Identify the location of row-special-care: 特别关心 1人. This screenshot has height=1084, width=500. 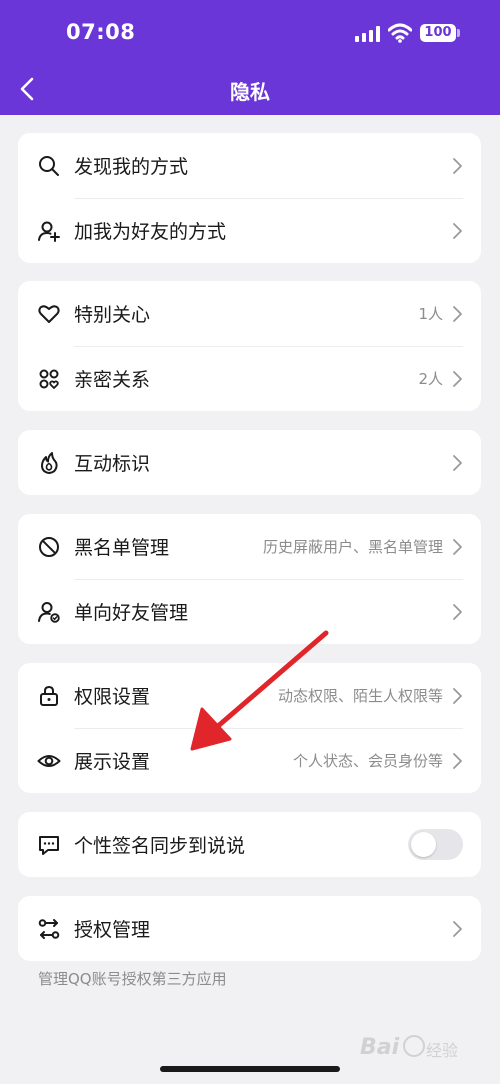
(249, 313).